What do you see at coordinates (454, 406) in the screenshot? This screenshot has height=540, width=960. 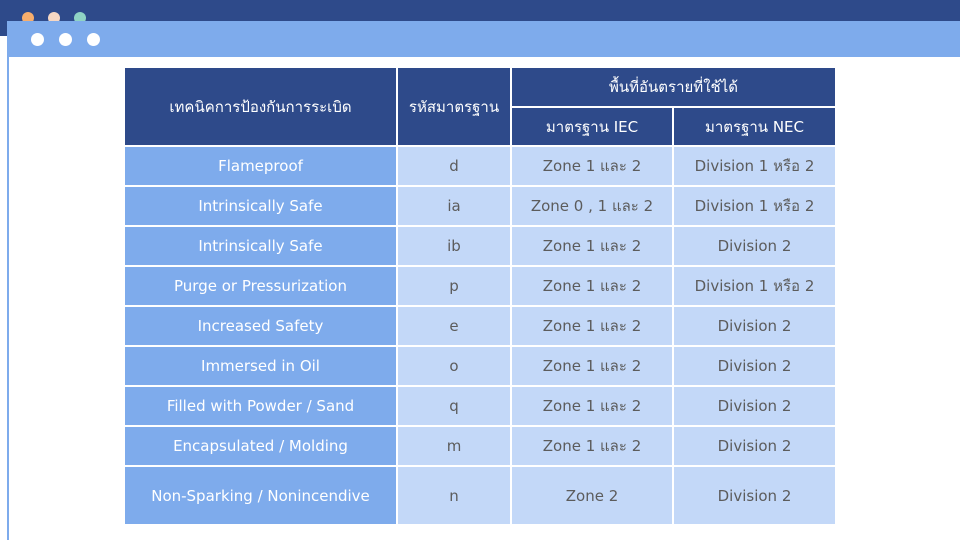 I see `code-cell: q` at bounding box center [454, 406].